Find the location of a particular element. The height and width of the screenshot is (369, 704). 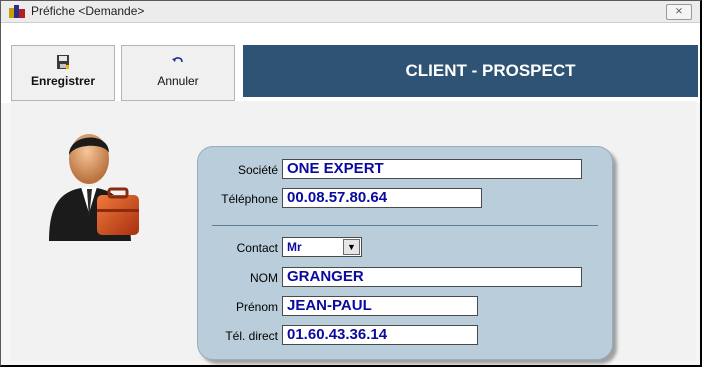

page-title-banner: CLIENT - PROSPECT is located at coordinates (470, 71).